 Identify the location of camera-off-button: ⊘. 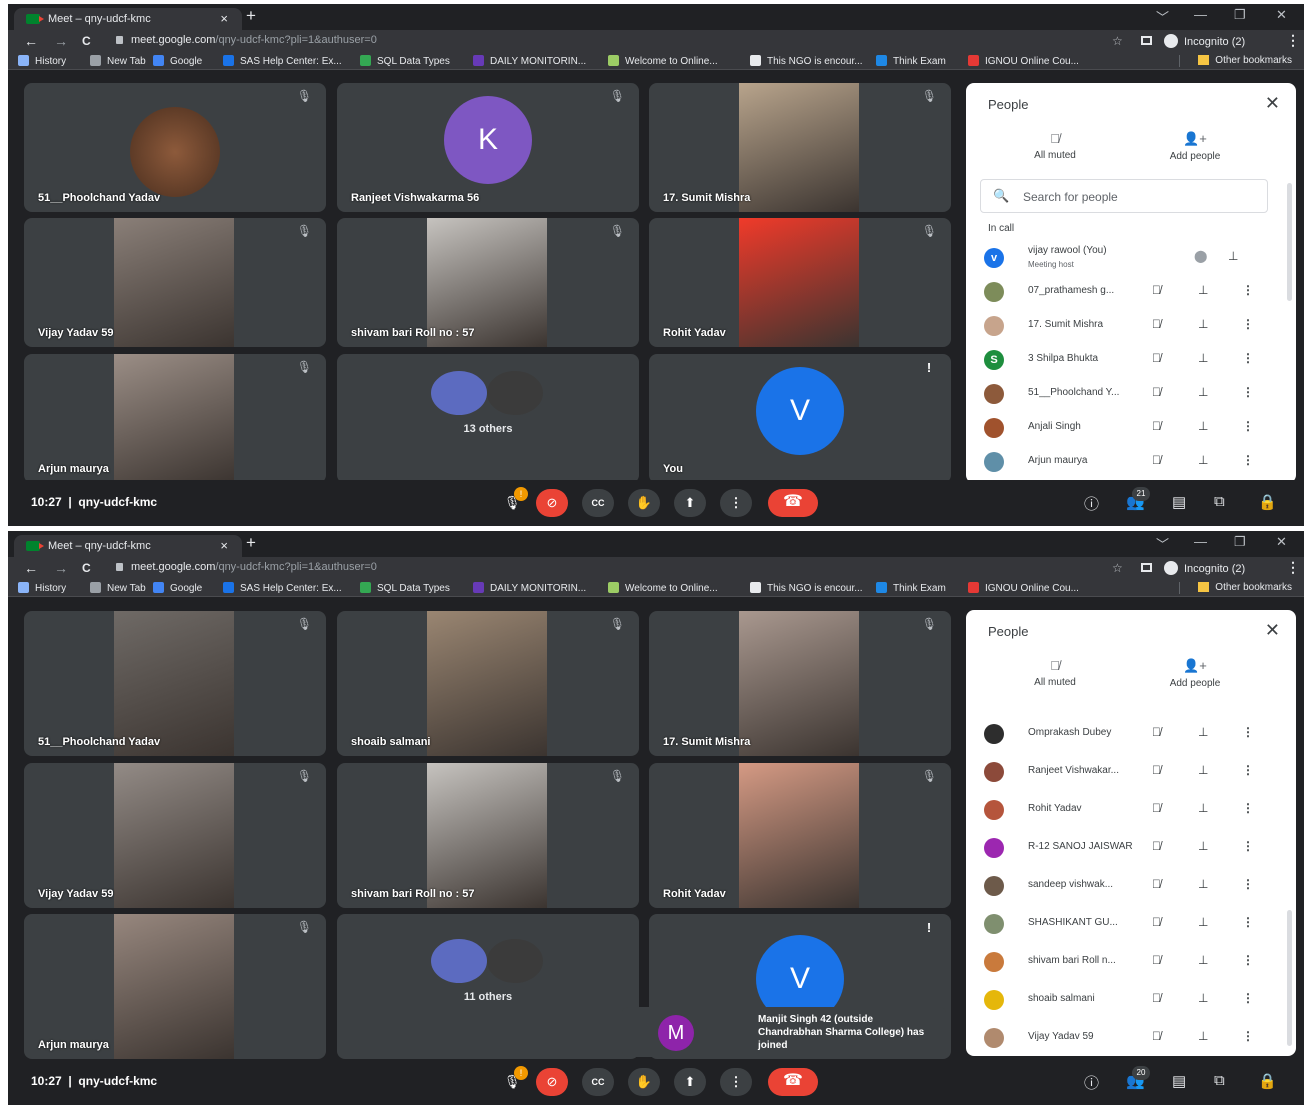
(552, 1082).